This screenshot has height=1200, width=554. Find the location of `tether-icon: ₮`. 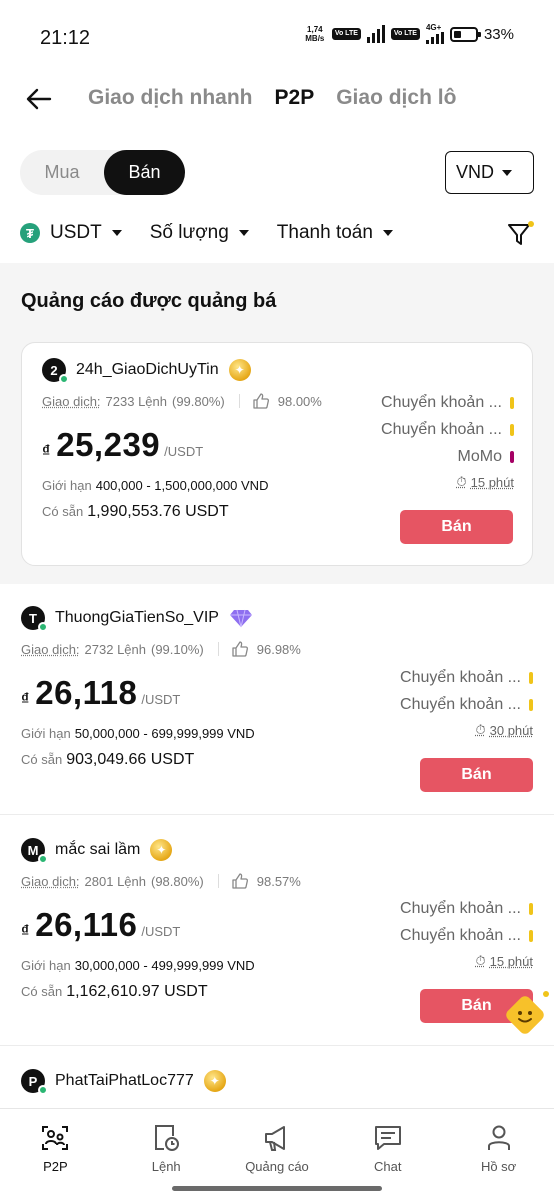

tether-icon: ₮ is located at coordinates (30, 233).